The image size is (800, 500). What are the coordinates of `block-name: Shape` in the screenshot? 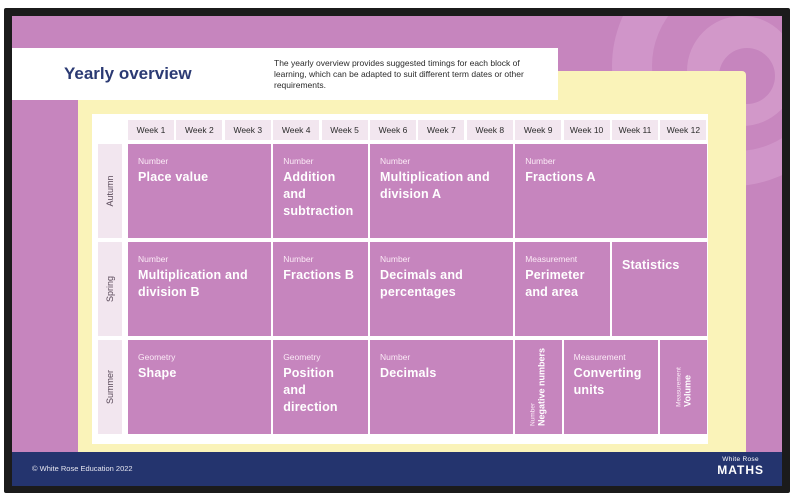 It's located at (157, 373).